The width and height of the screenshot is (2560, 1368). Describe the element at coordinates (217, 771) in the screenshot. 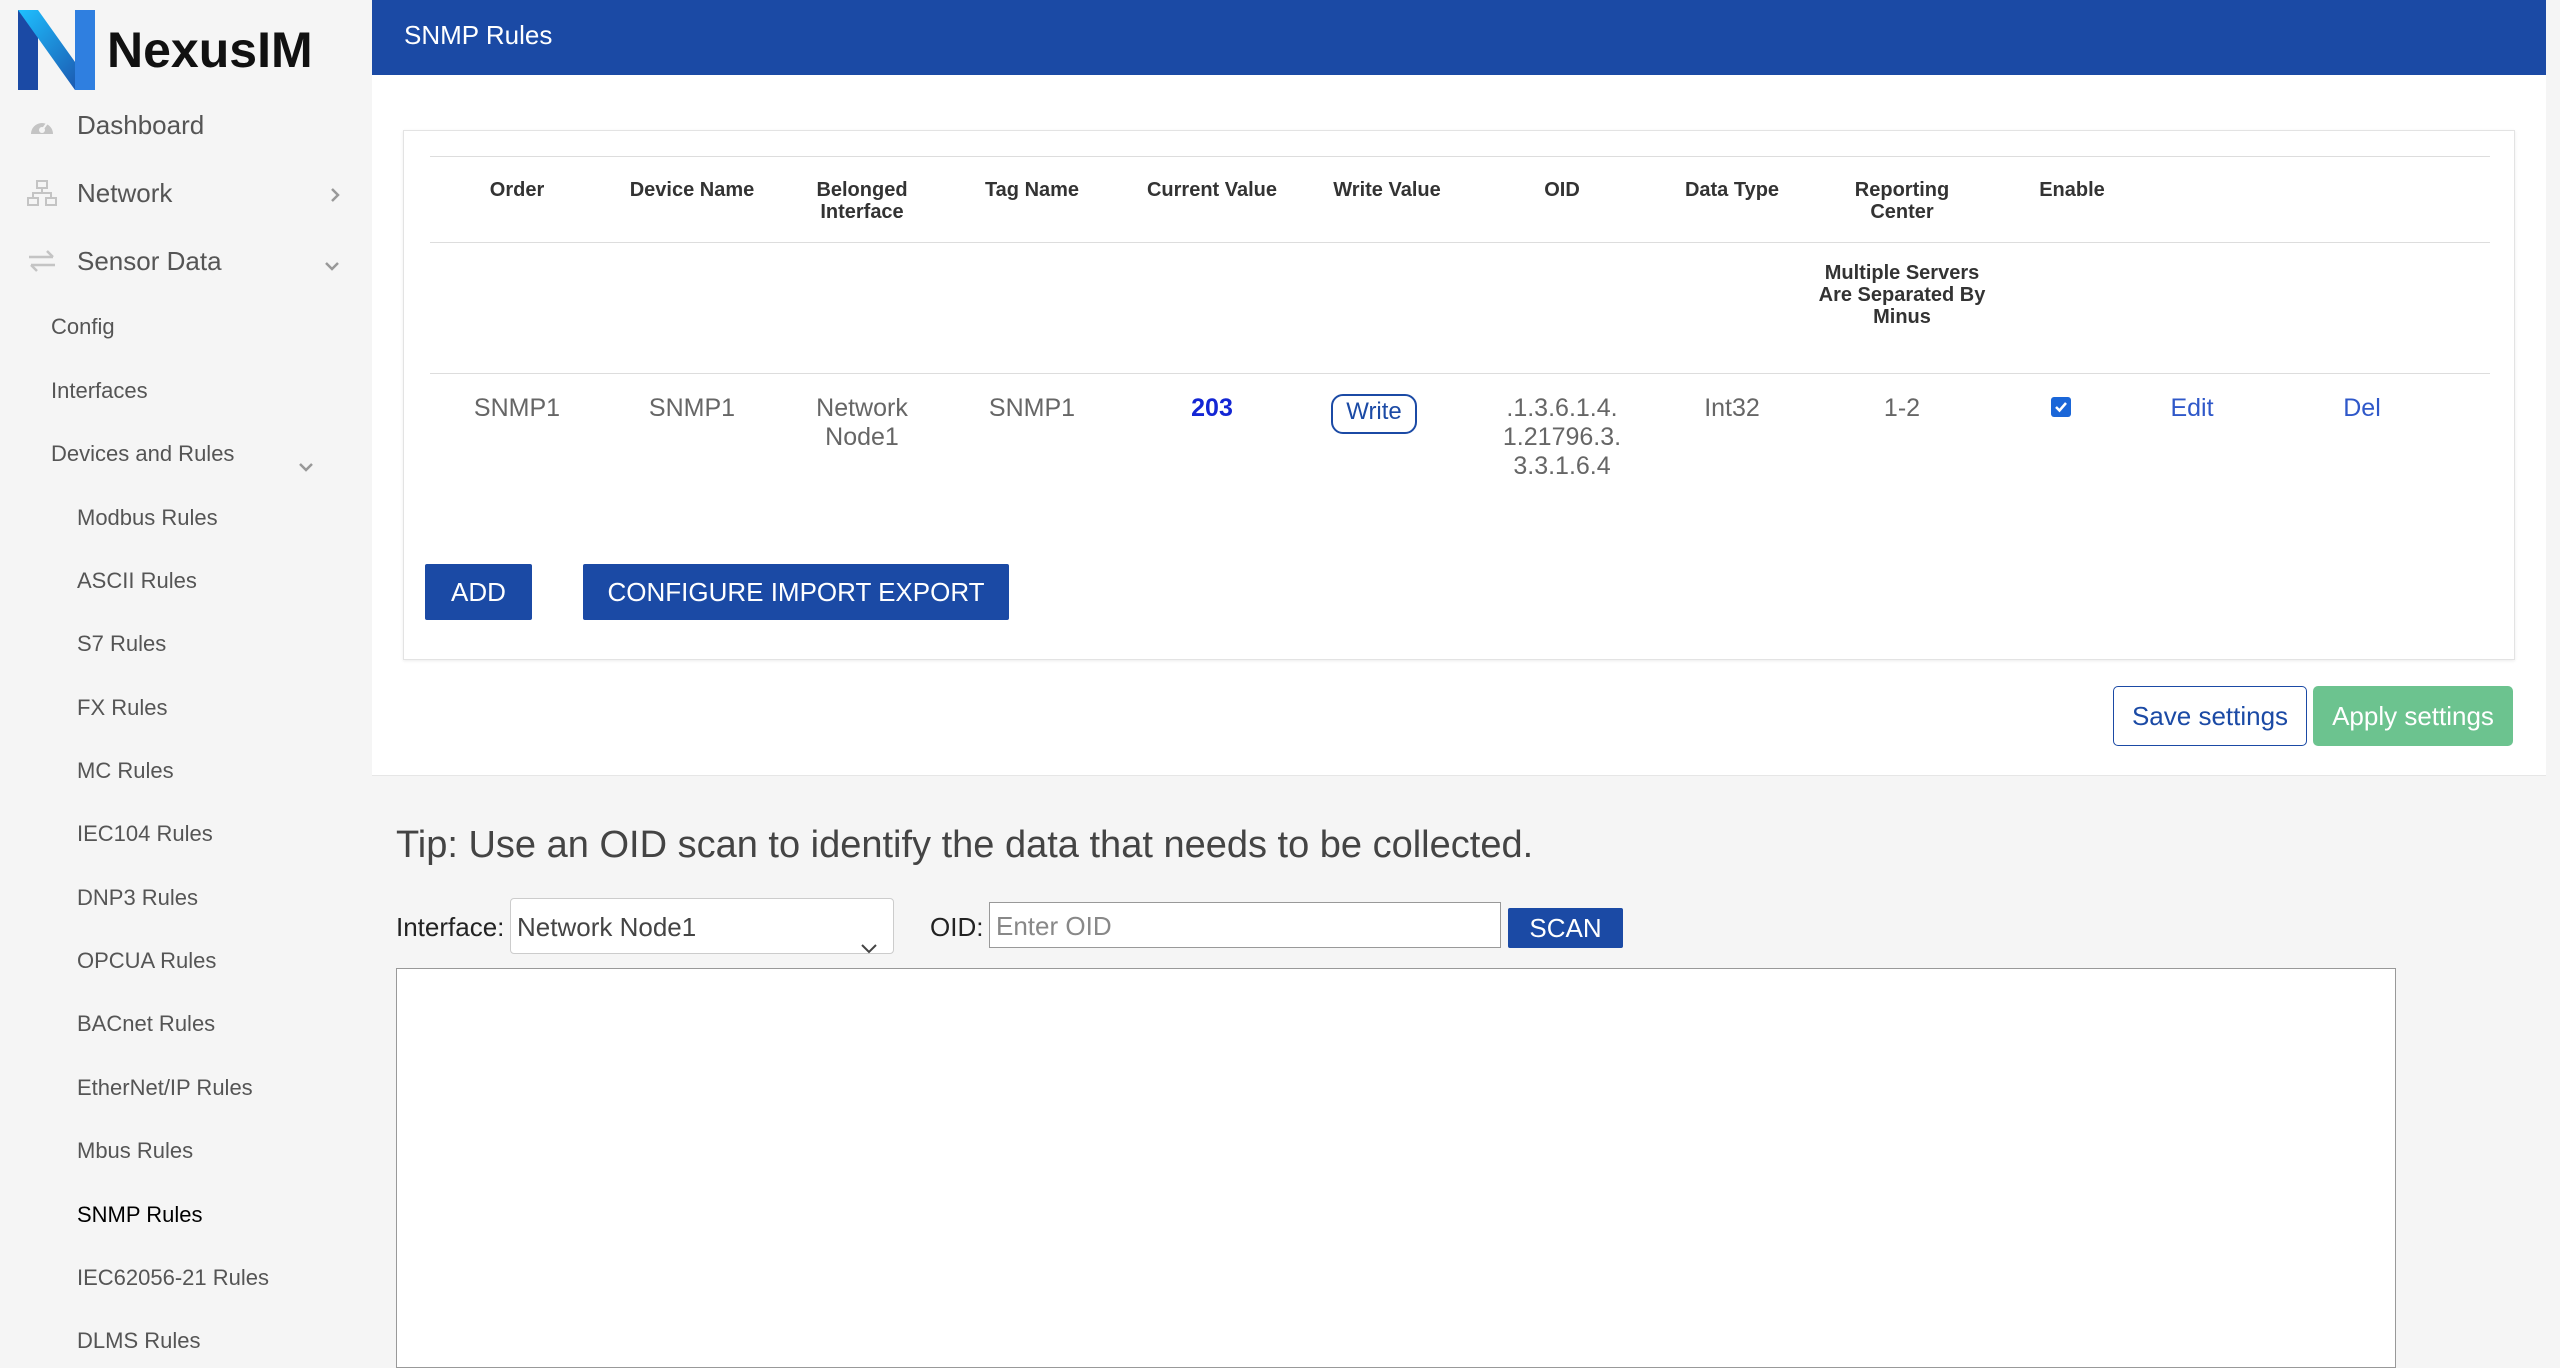

I see `sidebar-item-mc-rules: MC Rules` at that location.